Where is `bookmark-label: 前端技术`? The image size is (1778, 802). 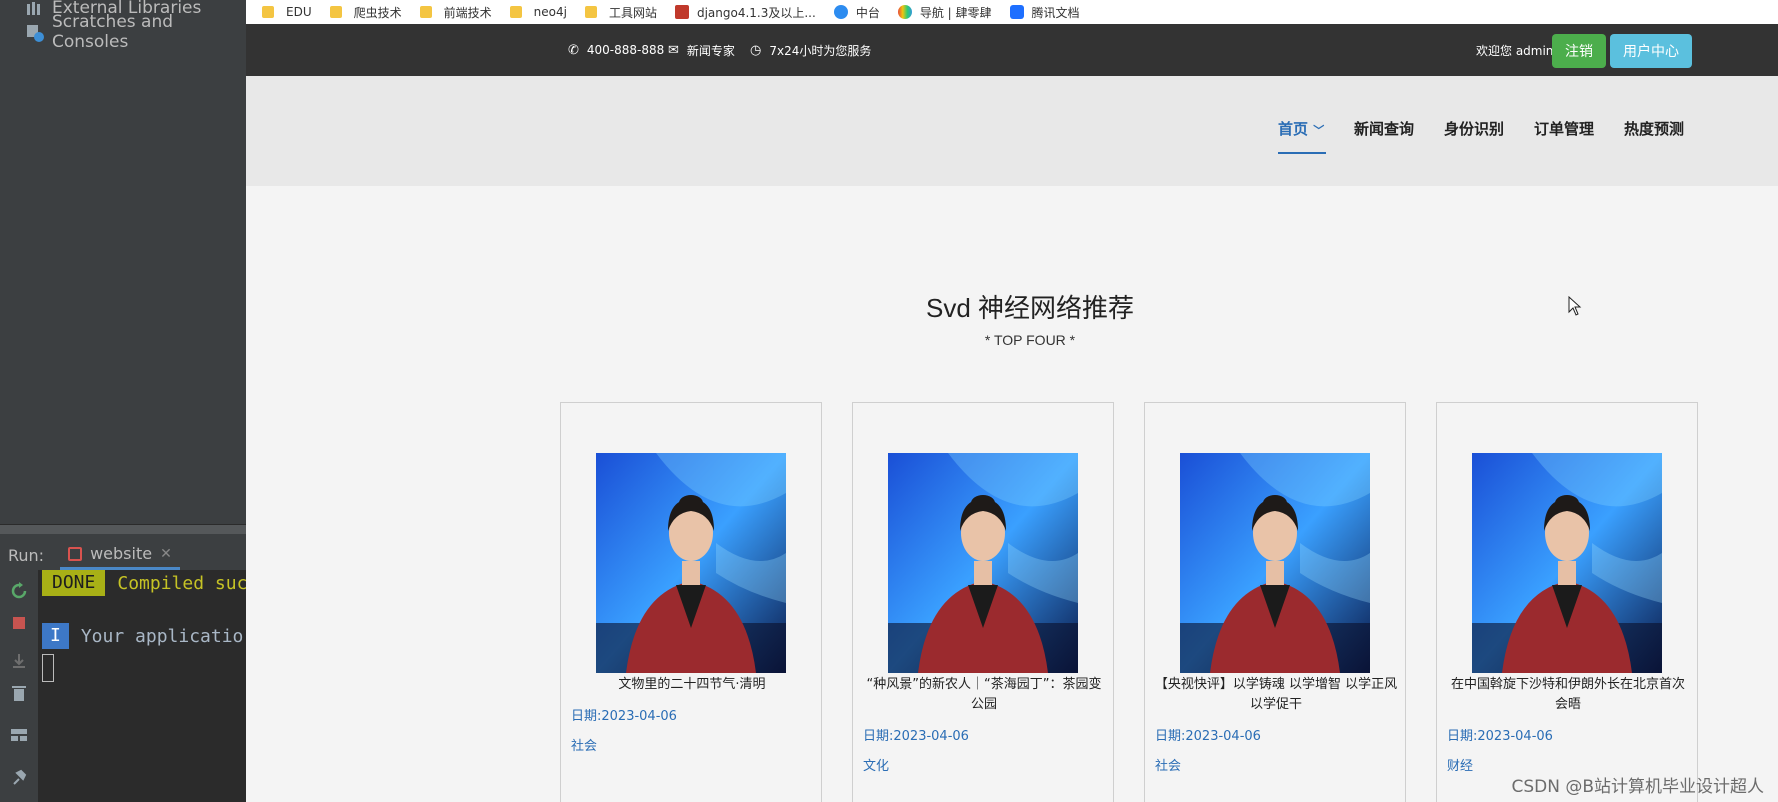
bookmark-label: 前端技术 is located at coordinates (467, 12).